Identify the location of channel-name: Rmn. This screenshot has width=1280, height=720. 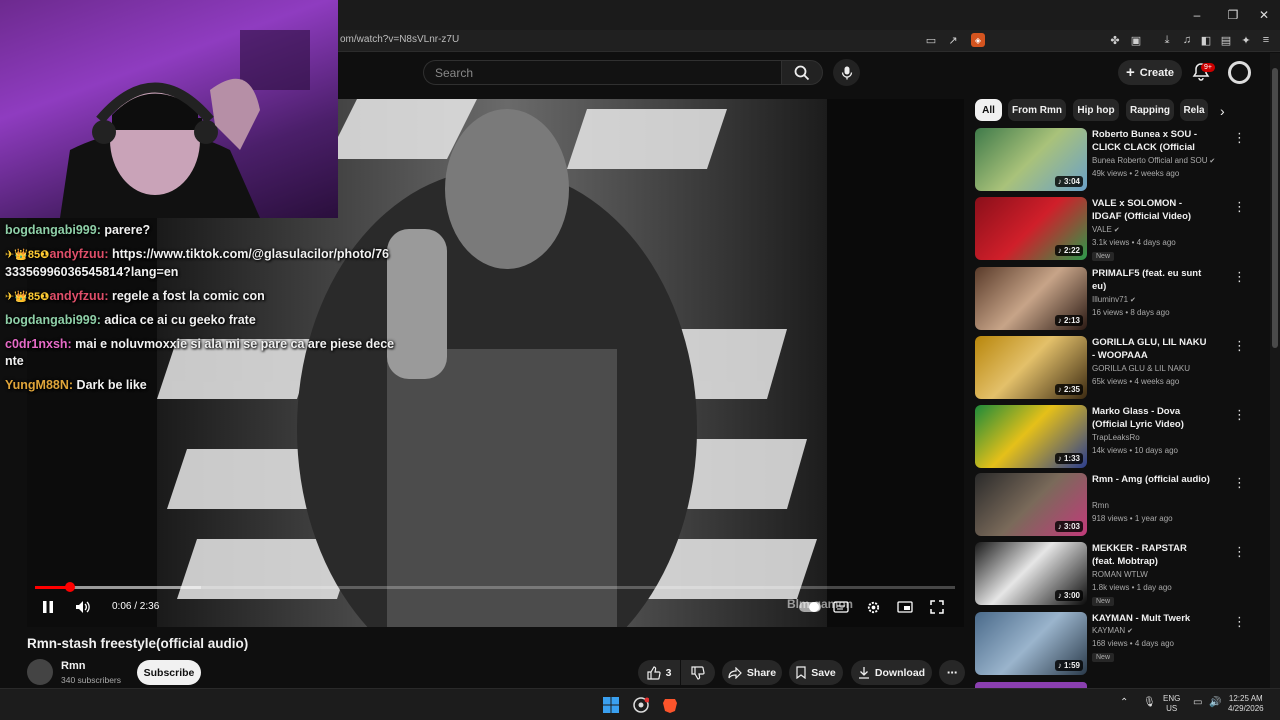
(73, 666).